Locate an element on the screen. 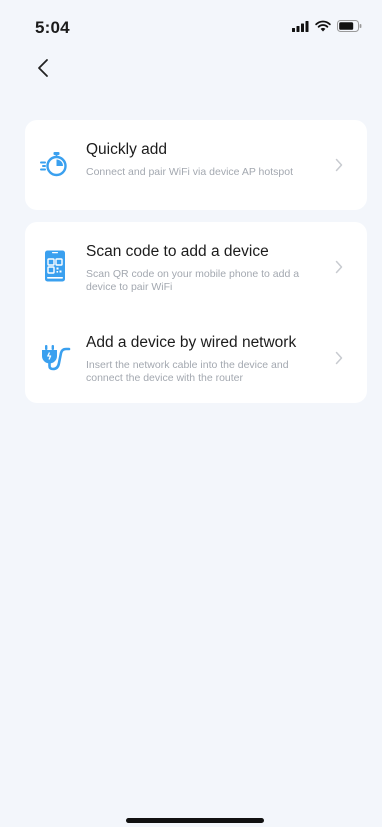 Image resolution: width=382 pixels, height=827 pixels. qr-code-icon is located at coordinates (55, 266).